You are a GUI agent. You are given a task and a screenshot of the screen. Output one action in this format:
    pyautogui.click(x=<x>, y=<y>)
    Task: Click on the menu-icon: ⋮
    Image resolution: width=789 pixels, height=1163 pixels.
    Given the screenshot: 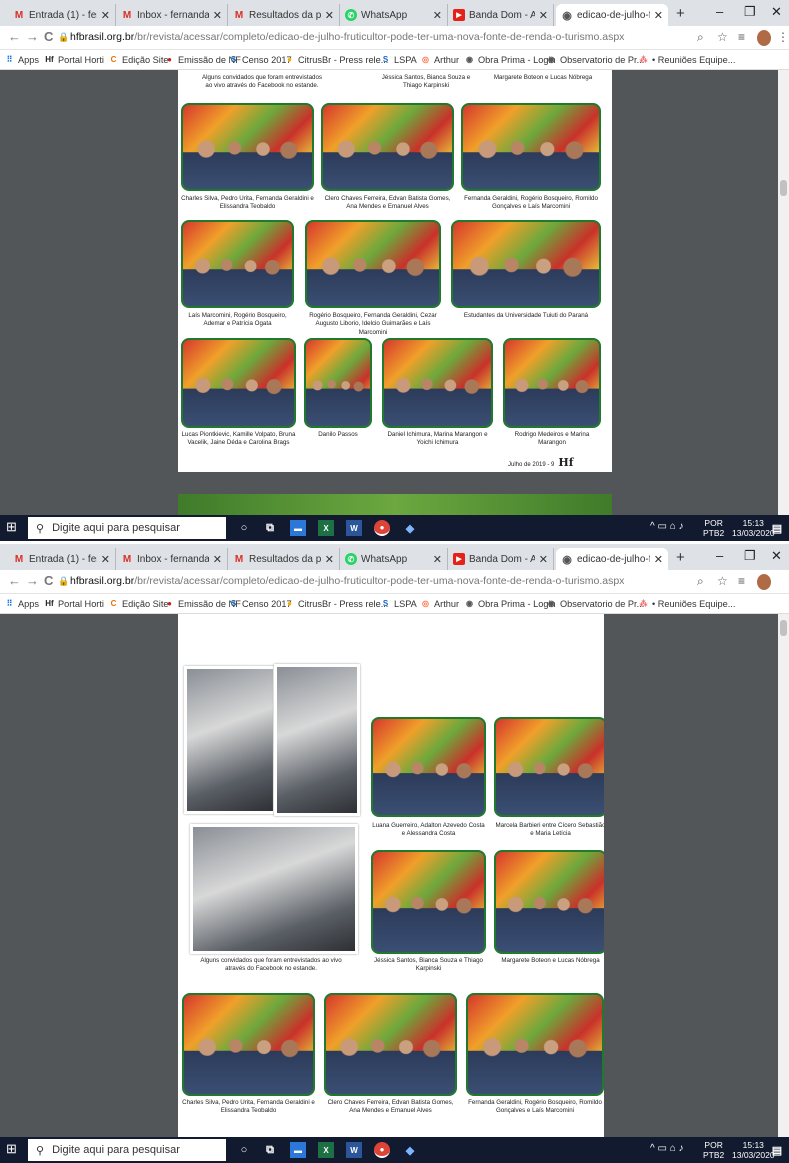 What is the action you would take?
    pyautogui.click(x=783, y=37)
    